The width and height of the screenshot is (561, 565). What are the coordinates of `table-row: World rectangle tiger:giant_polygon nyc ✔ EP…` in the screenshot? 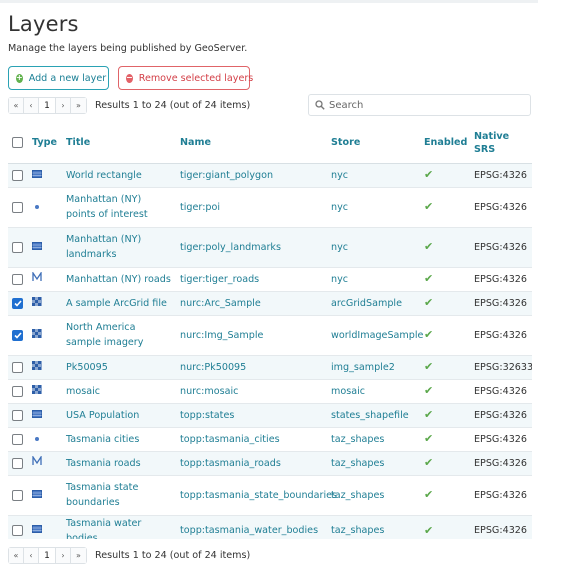 It's located at (270, 175).